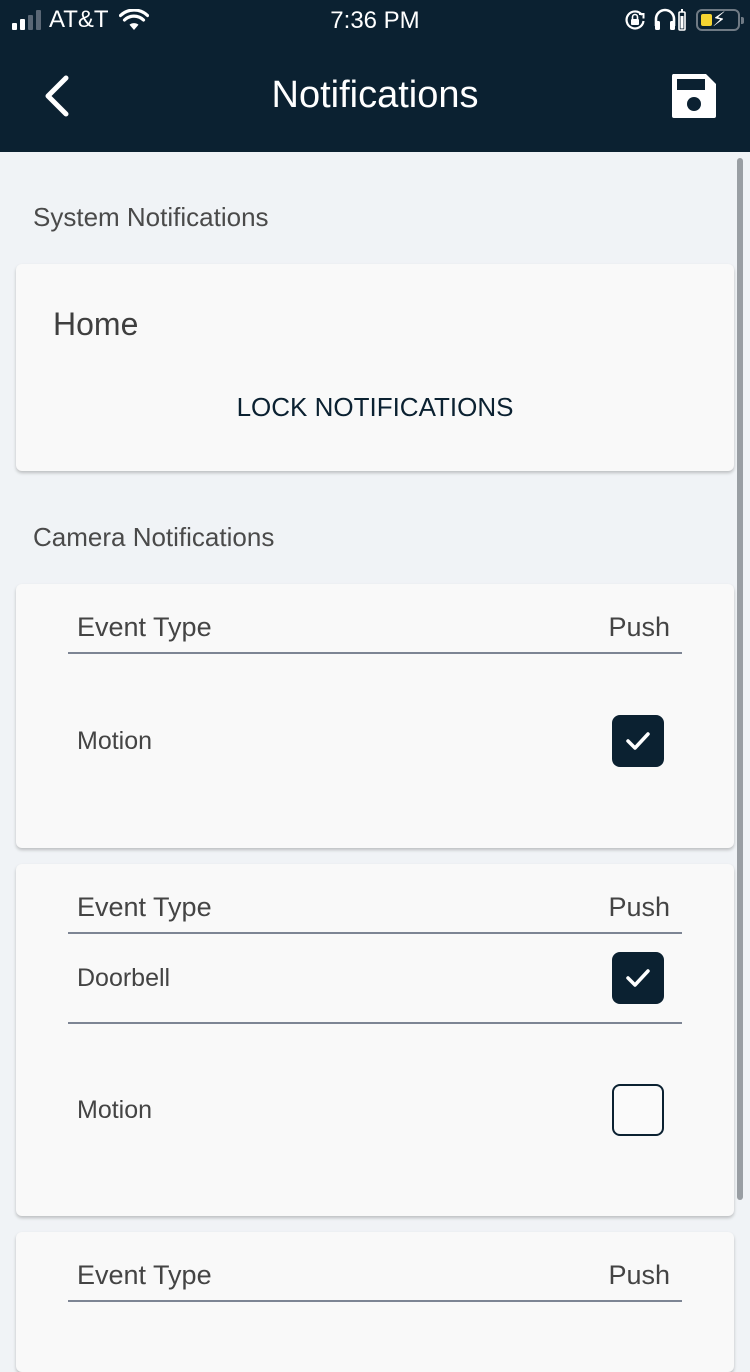 Image resolution: width=750 pixels, height=1372 pixels. What do you see at coordinates (740, 679) in the screenshot?
I see `scrollbar` at bounding box center [740, 679].